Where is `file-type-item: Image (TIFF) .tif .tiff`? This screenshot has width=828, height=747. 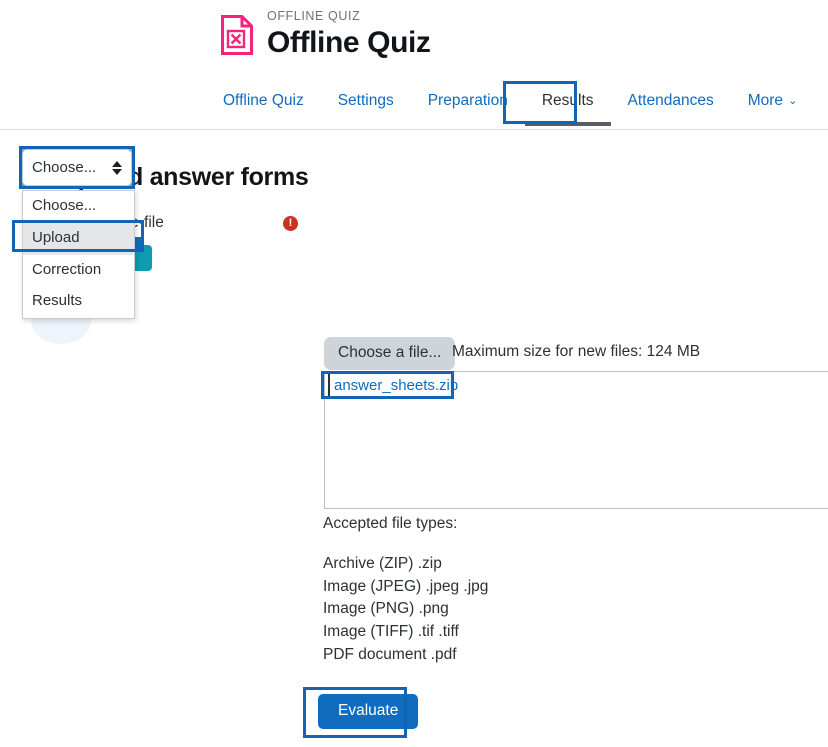
file-type-item: Image (TIFF) .tif .tiff is located at coordinates (391, 632).